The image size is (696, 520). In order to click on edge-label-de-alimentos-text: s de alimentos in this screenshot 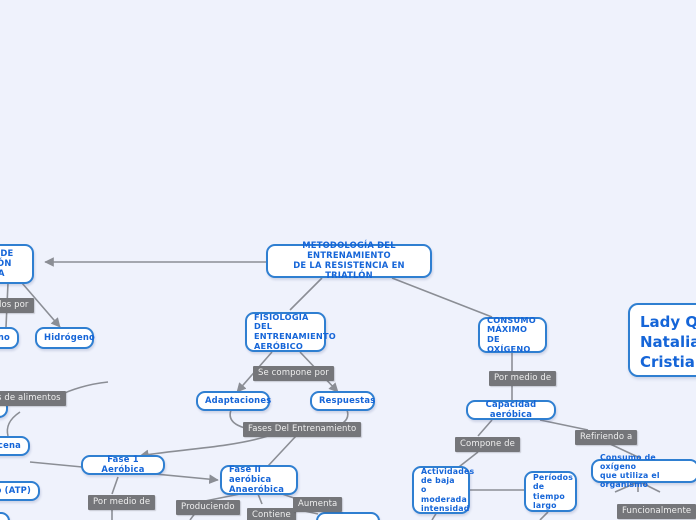, I will do `click(30, 398)`.